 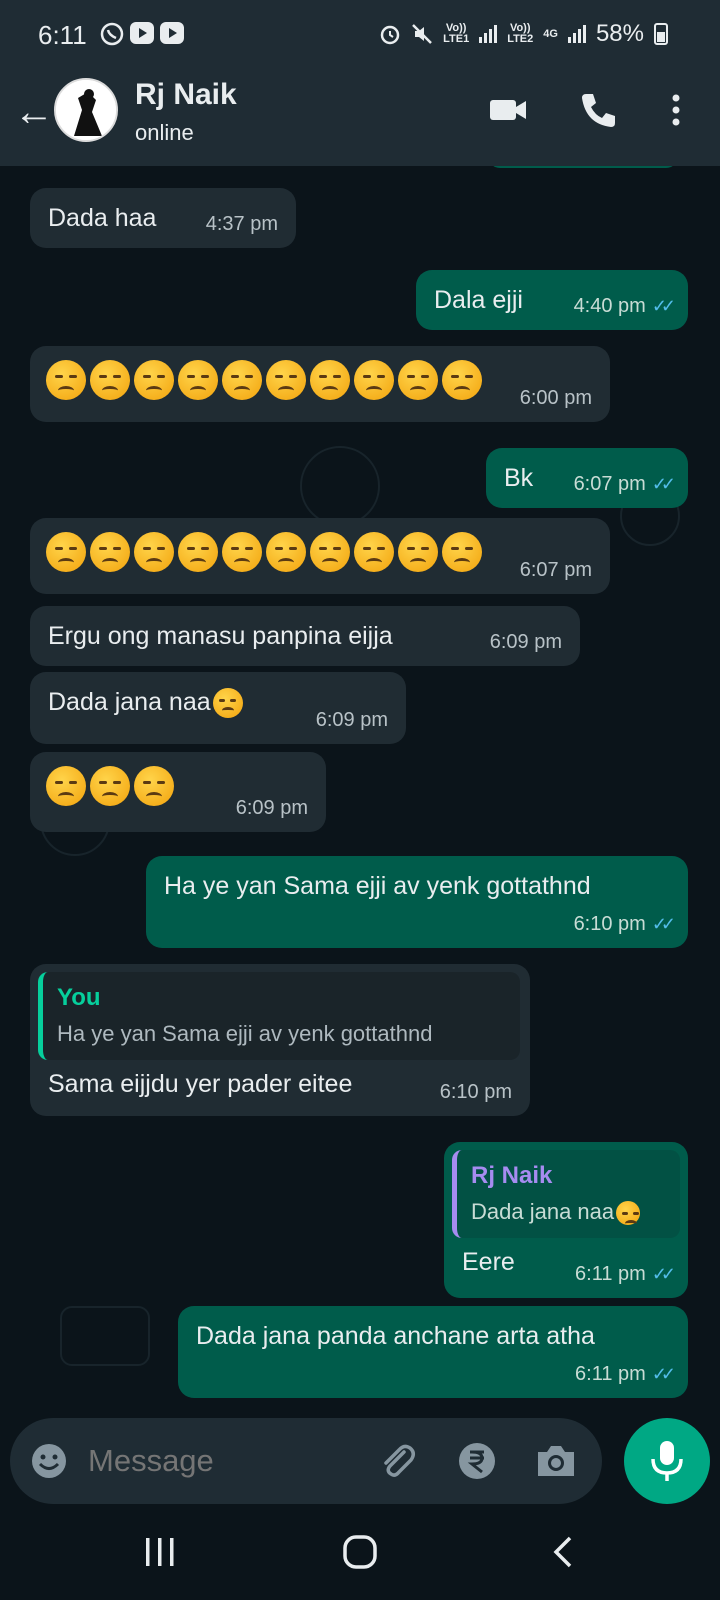 I want to click on message-time: 6:00 pm, so click(x=555, y=398).